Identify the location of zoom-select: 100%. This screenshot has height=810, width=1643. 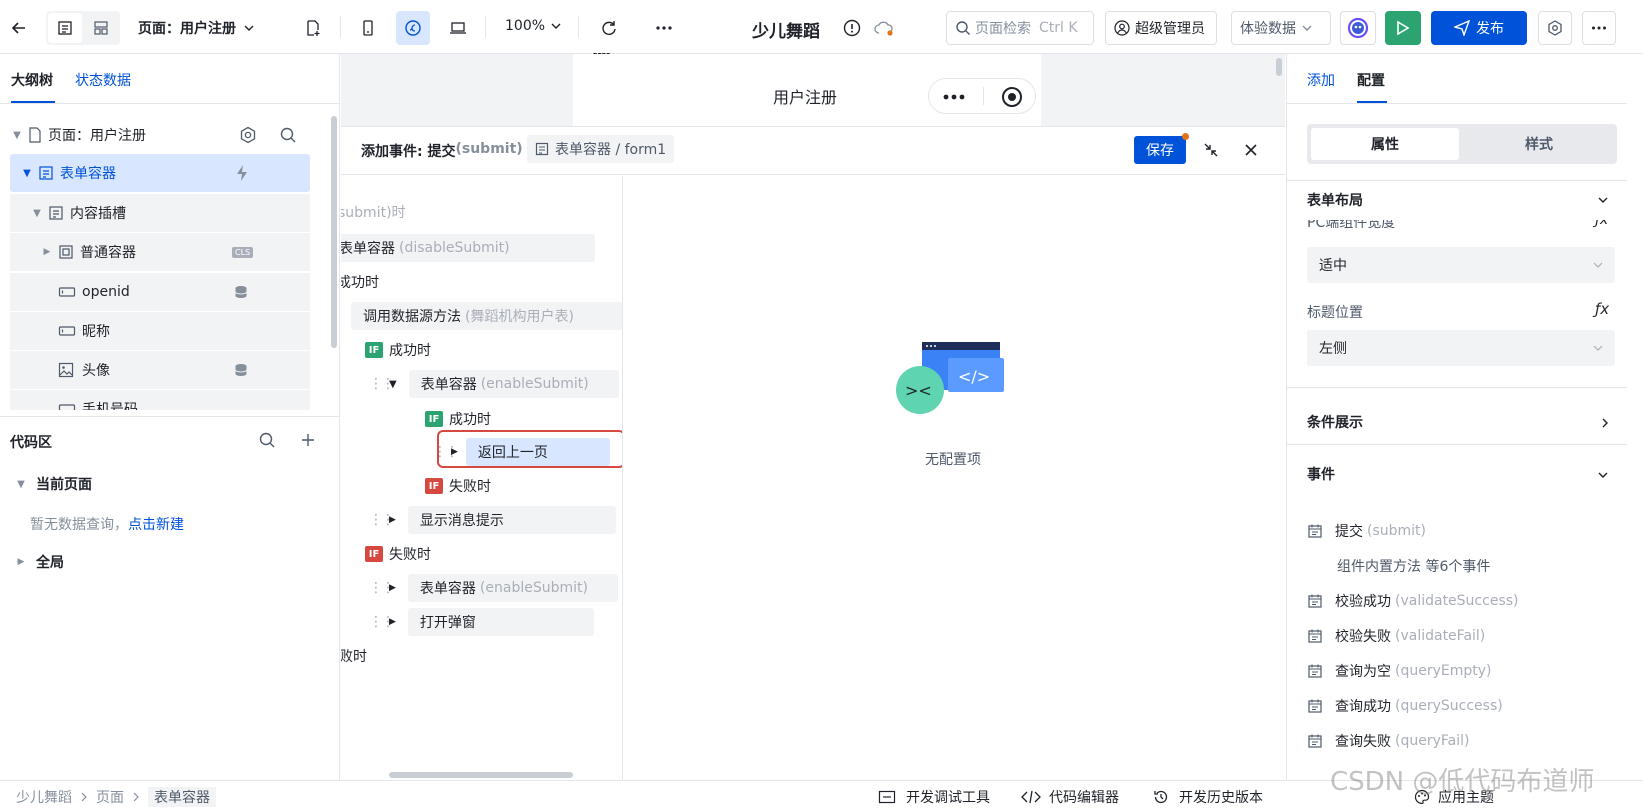
(533, 26).